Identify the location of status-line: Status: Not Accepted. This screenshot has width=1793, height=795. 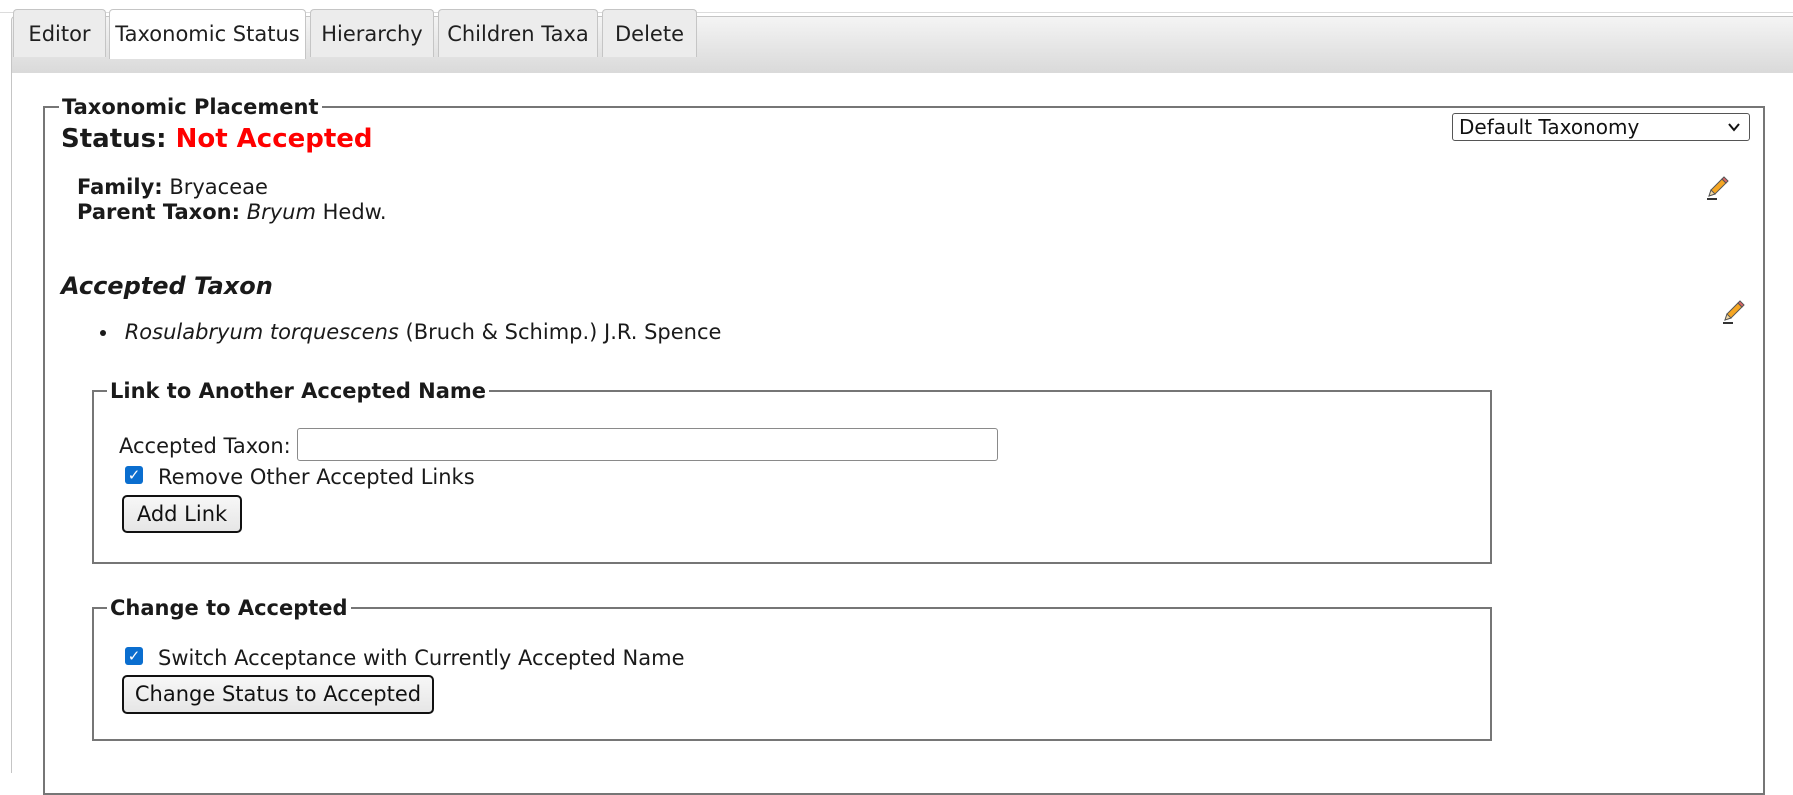
(217, 139).